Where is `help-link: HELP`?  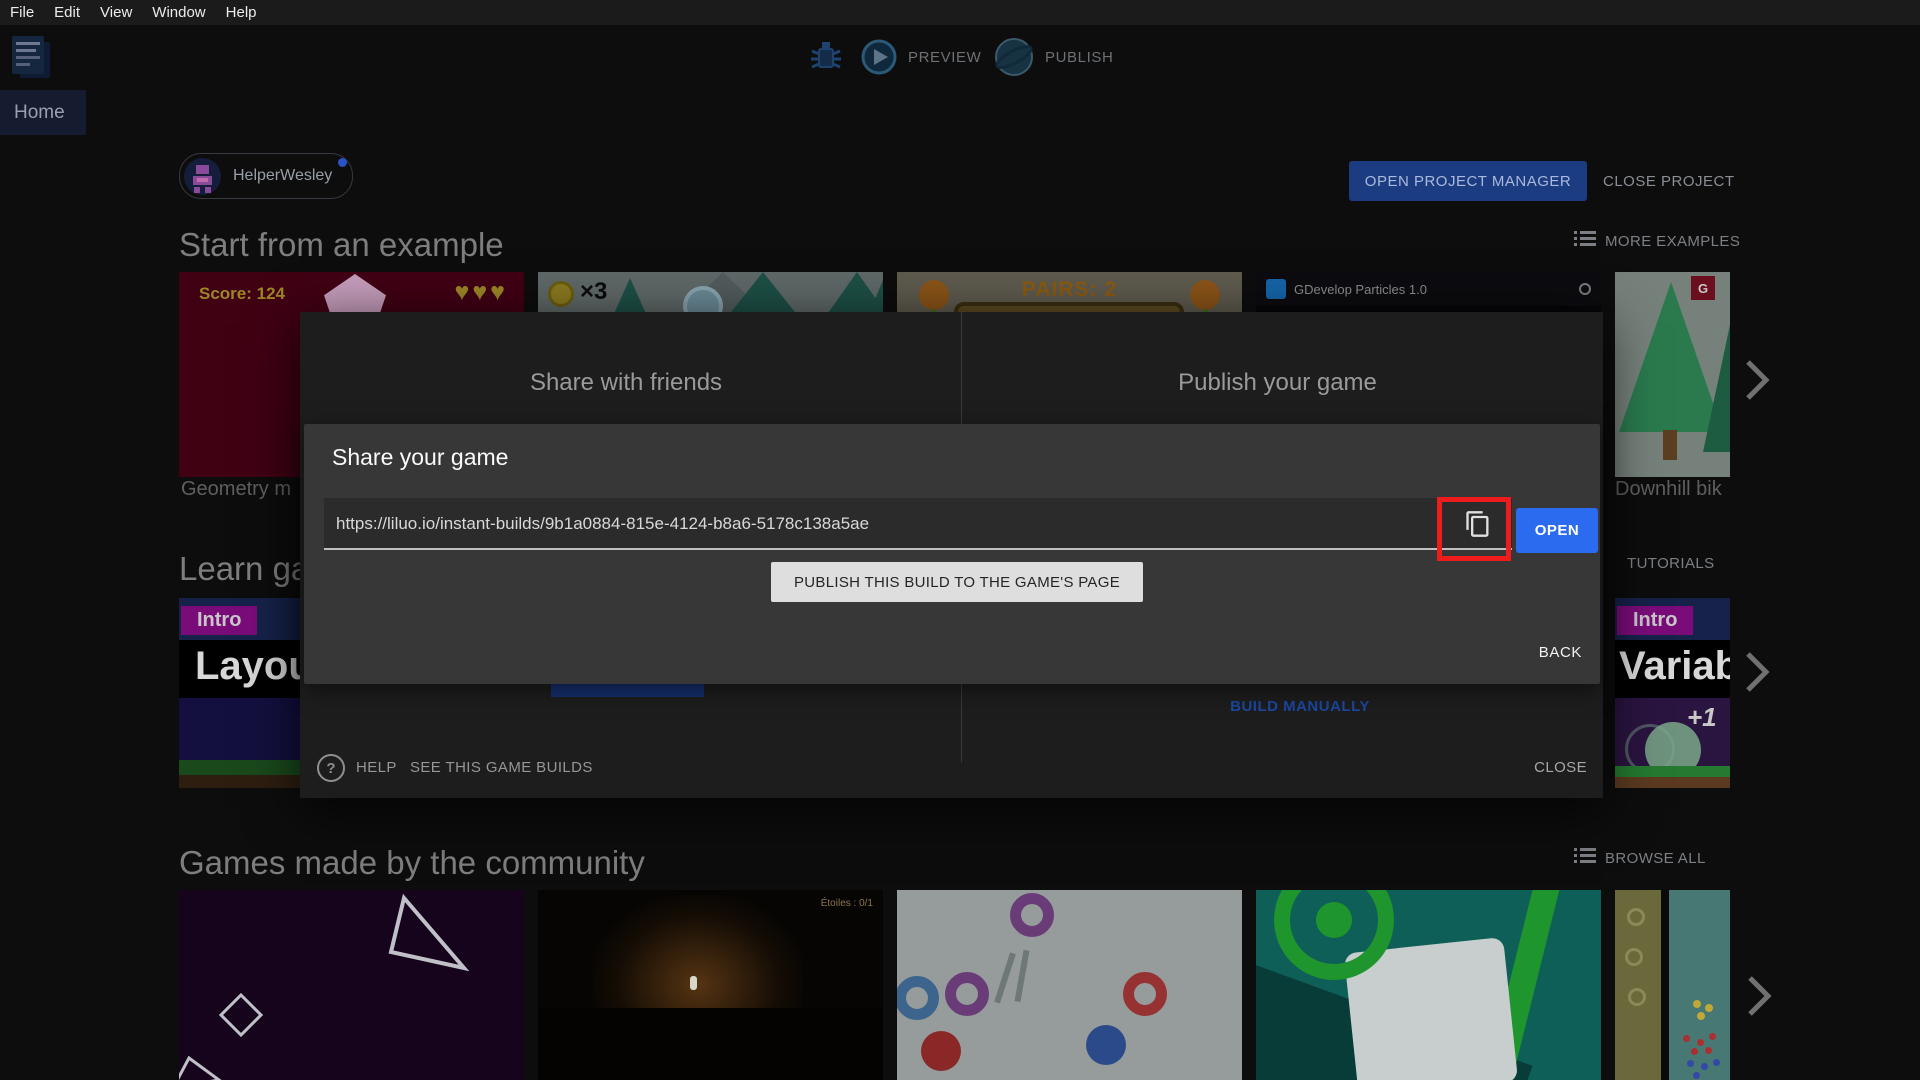
help-link: HELP is located at coordinates (376, 767).